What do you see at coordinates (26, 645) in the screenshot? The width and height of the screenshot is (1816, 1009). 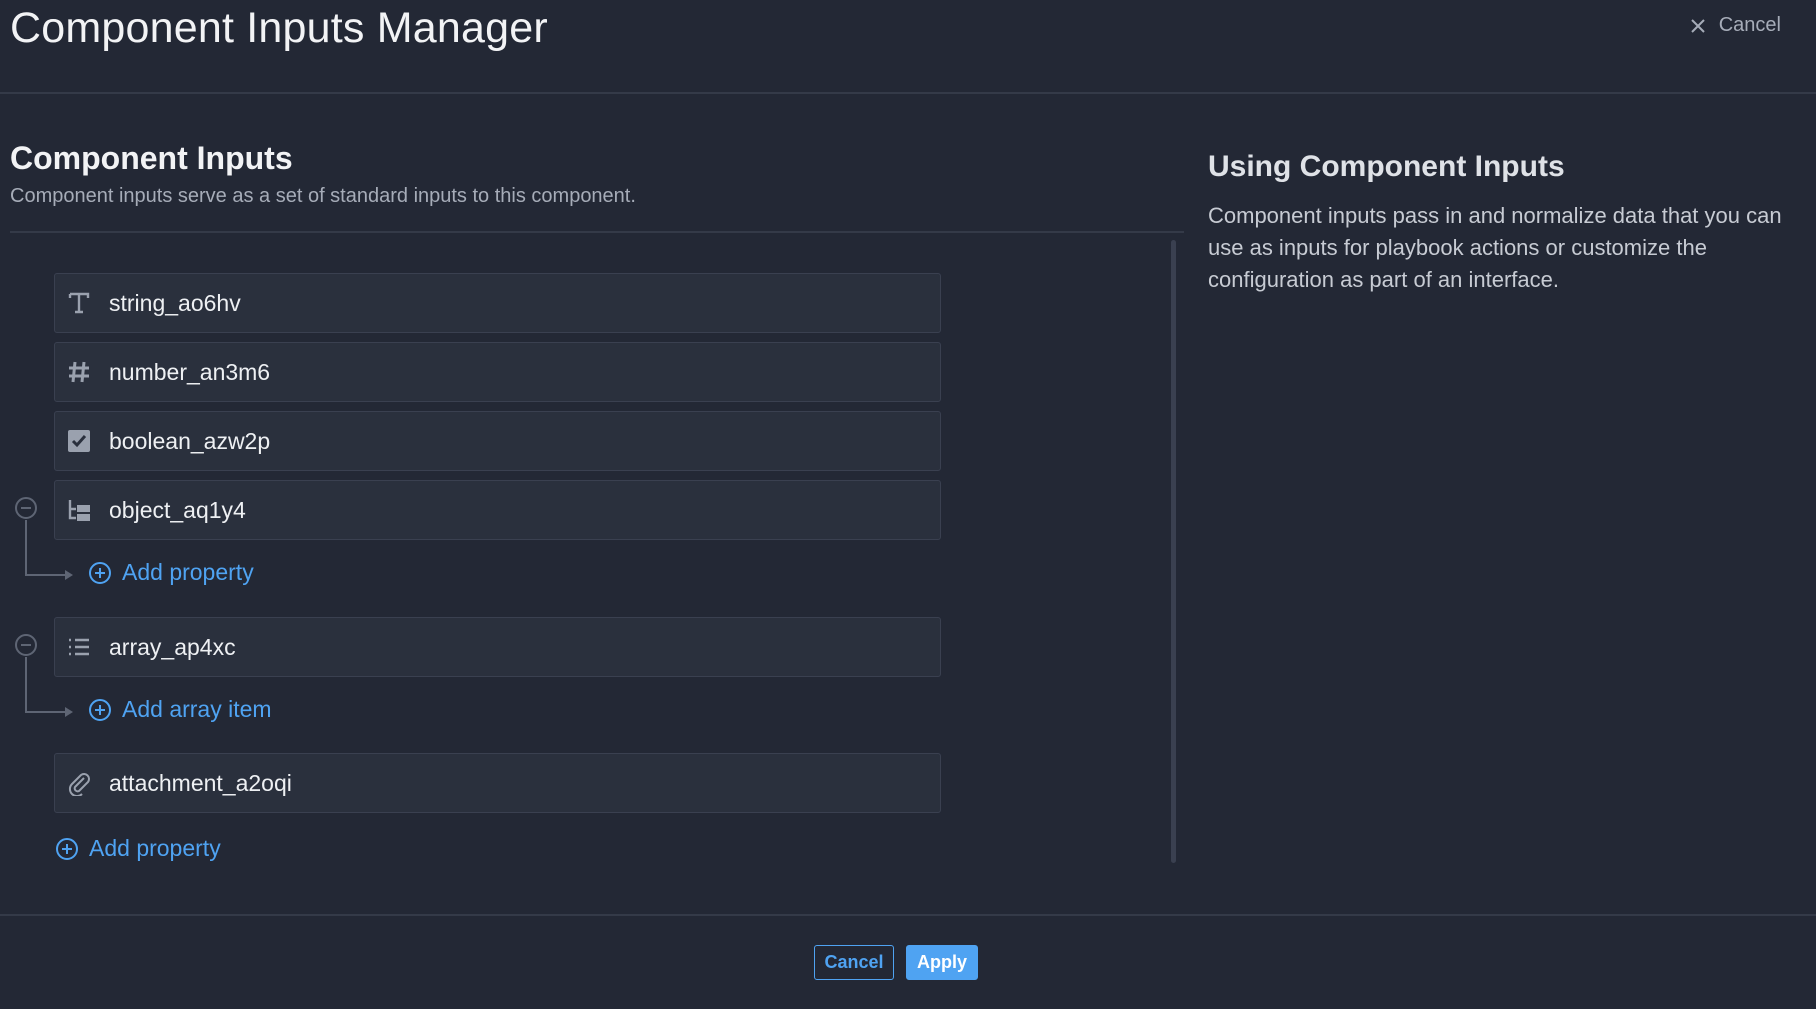 I see `collapse-array-toggle` at bounding box center [26, 645].